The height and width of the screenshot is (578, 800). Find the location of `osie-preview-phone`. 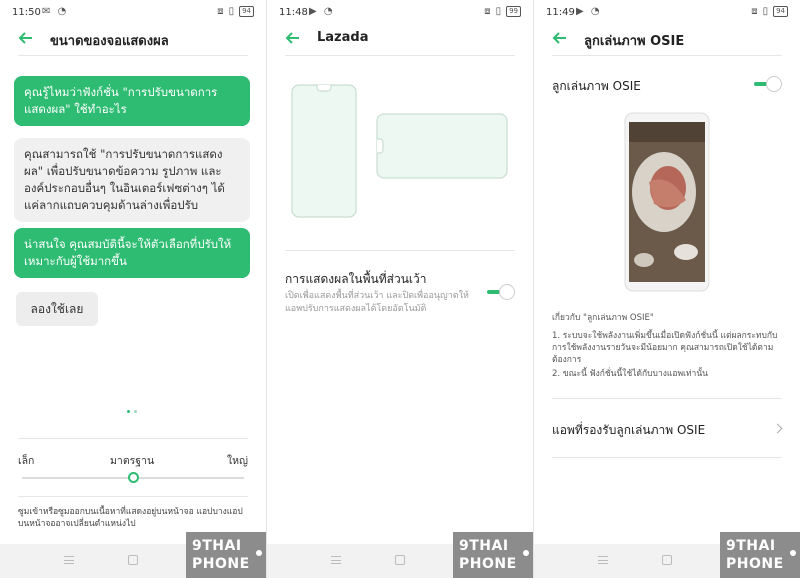

osie-preview-phone is located at coordinates (667, 202).